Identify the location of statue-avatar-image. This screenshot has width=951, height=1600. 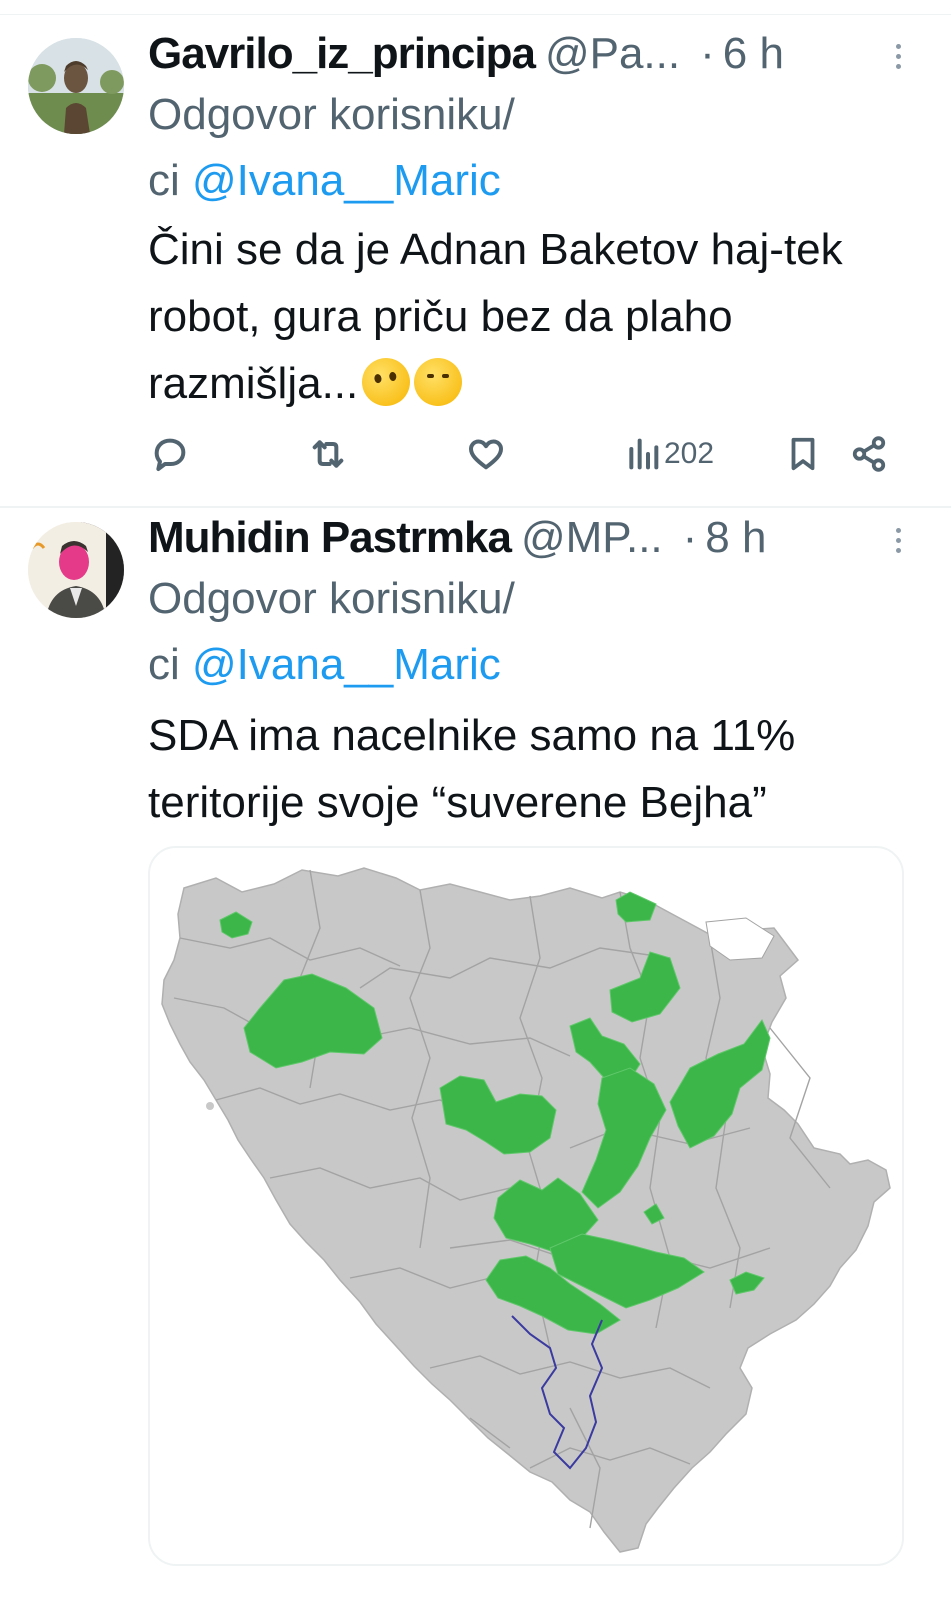
(76, 86).